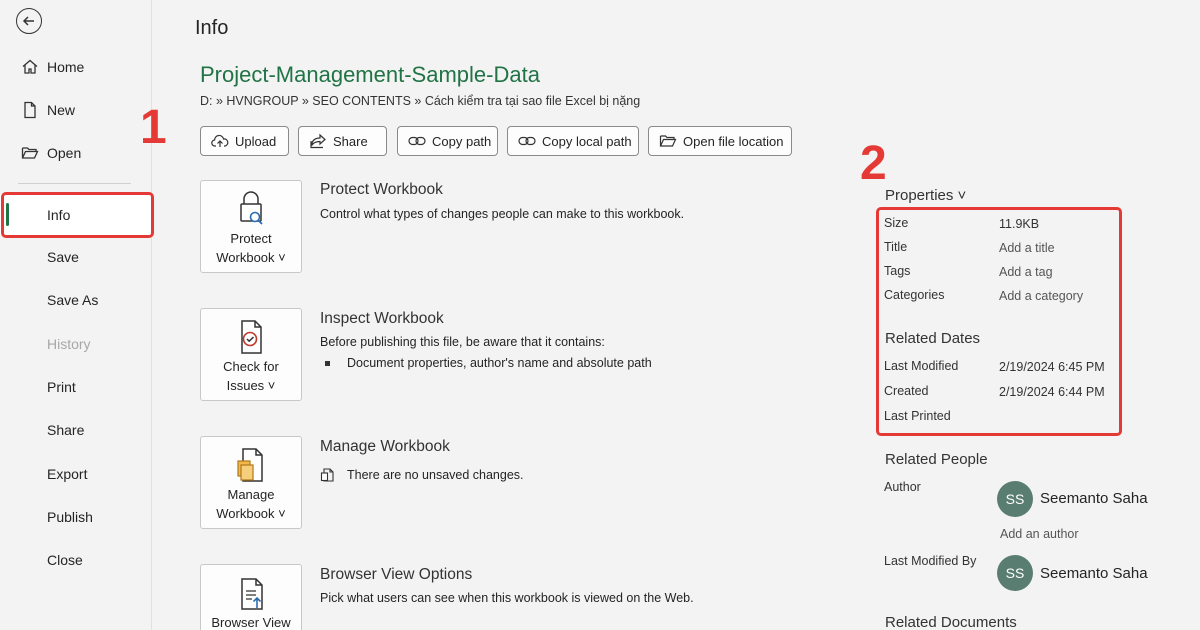 The height and width of the screenshot is (630, 1200). I want to click on sidebar-item-publish: Publish, so click(76, 517).